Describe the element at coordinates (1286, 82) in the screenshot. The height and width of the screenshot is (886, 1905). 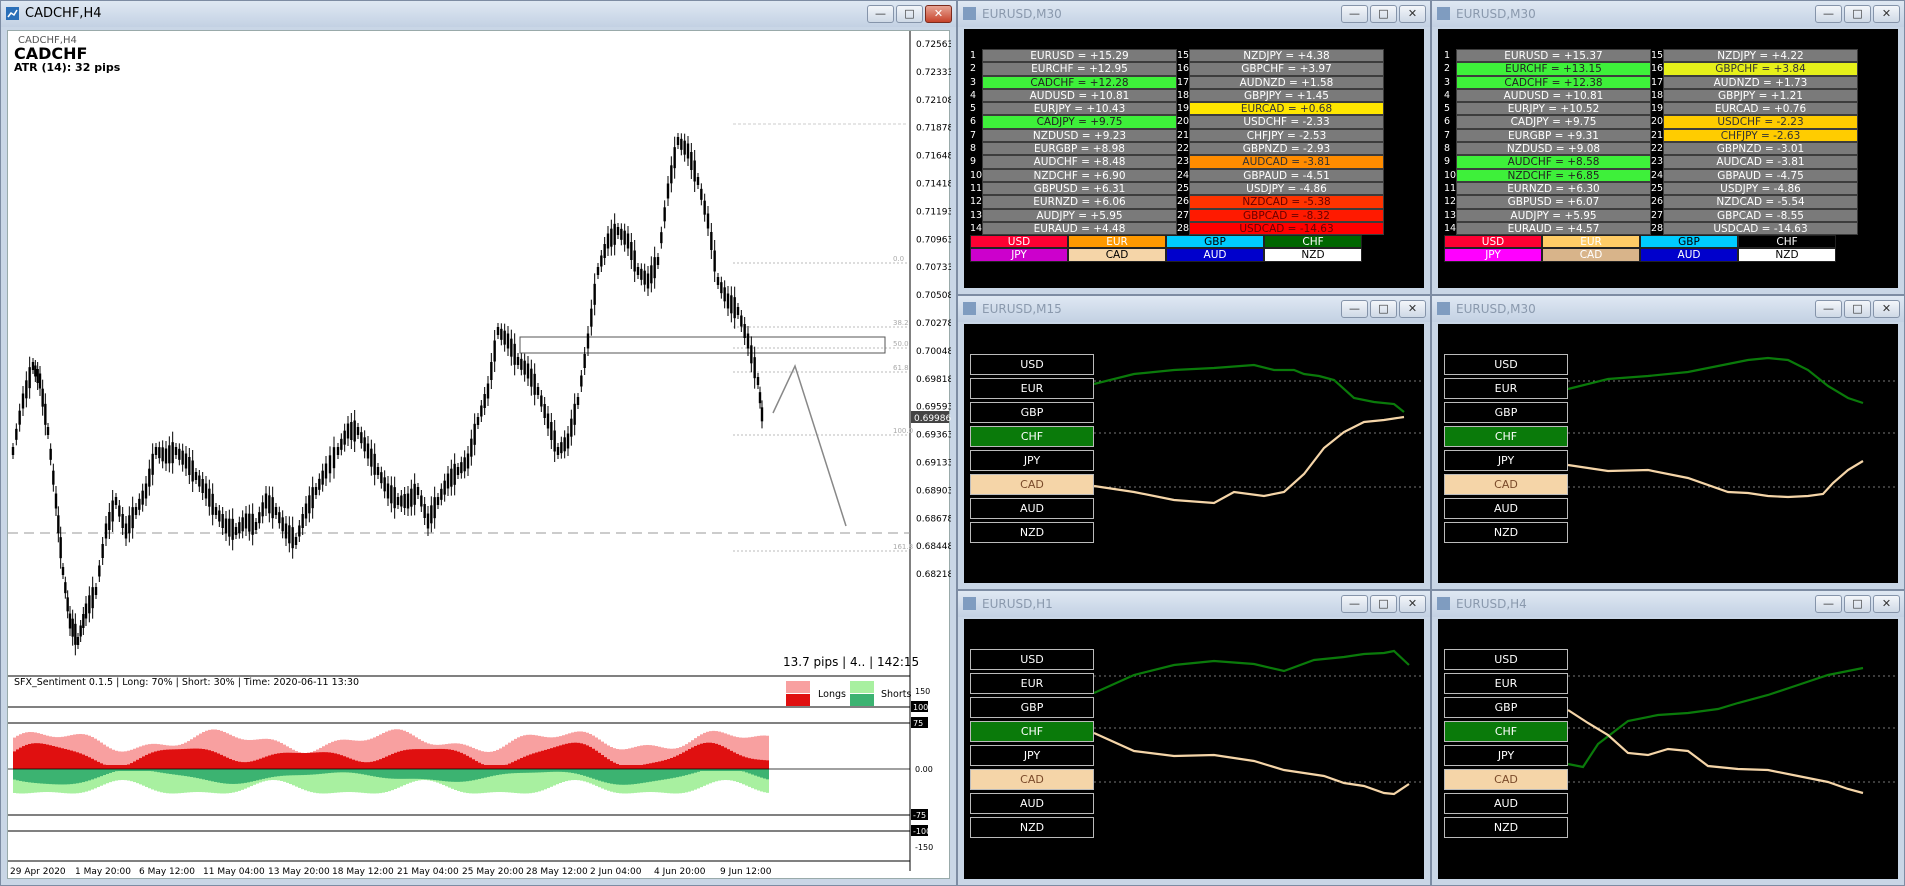
I see `pair-strength-cell: AUDNZD = +1.58` at that location.